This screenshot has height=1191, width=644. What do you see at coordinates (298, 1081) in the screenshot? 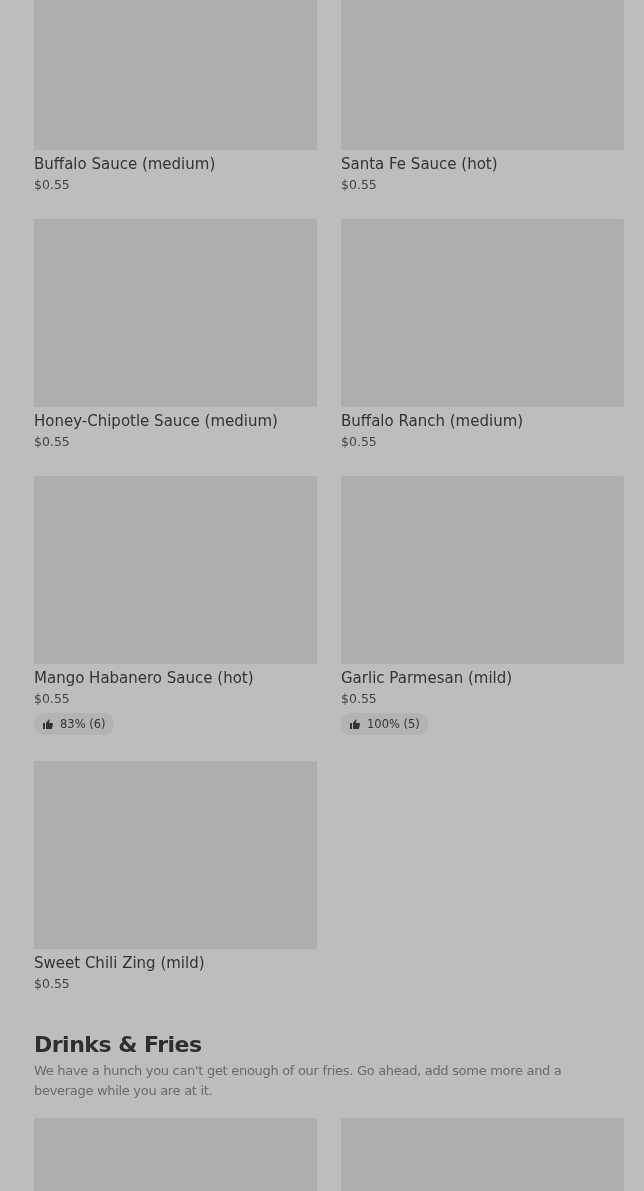
I see `section-description: We have a hunch you can't get enough of our fries. Go ahead, add some more and a beverage while you are at it.` at bounding box center [298, 1081].